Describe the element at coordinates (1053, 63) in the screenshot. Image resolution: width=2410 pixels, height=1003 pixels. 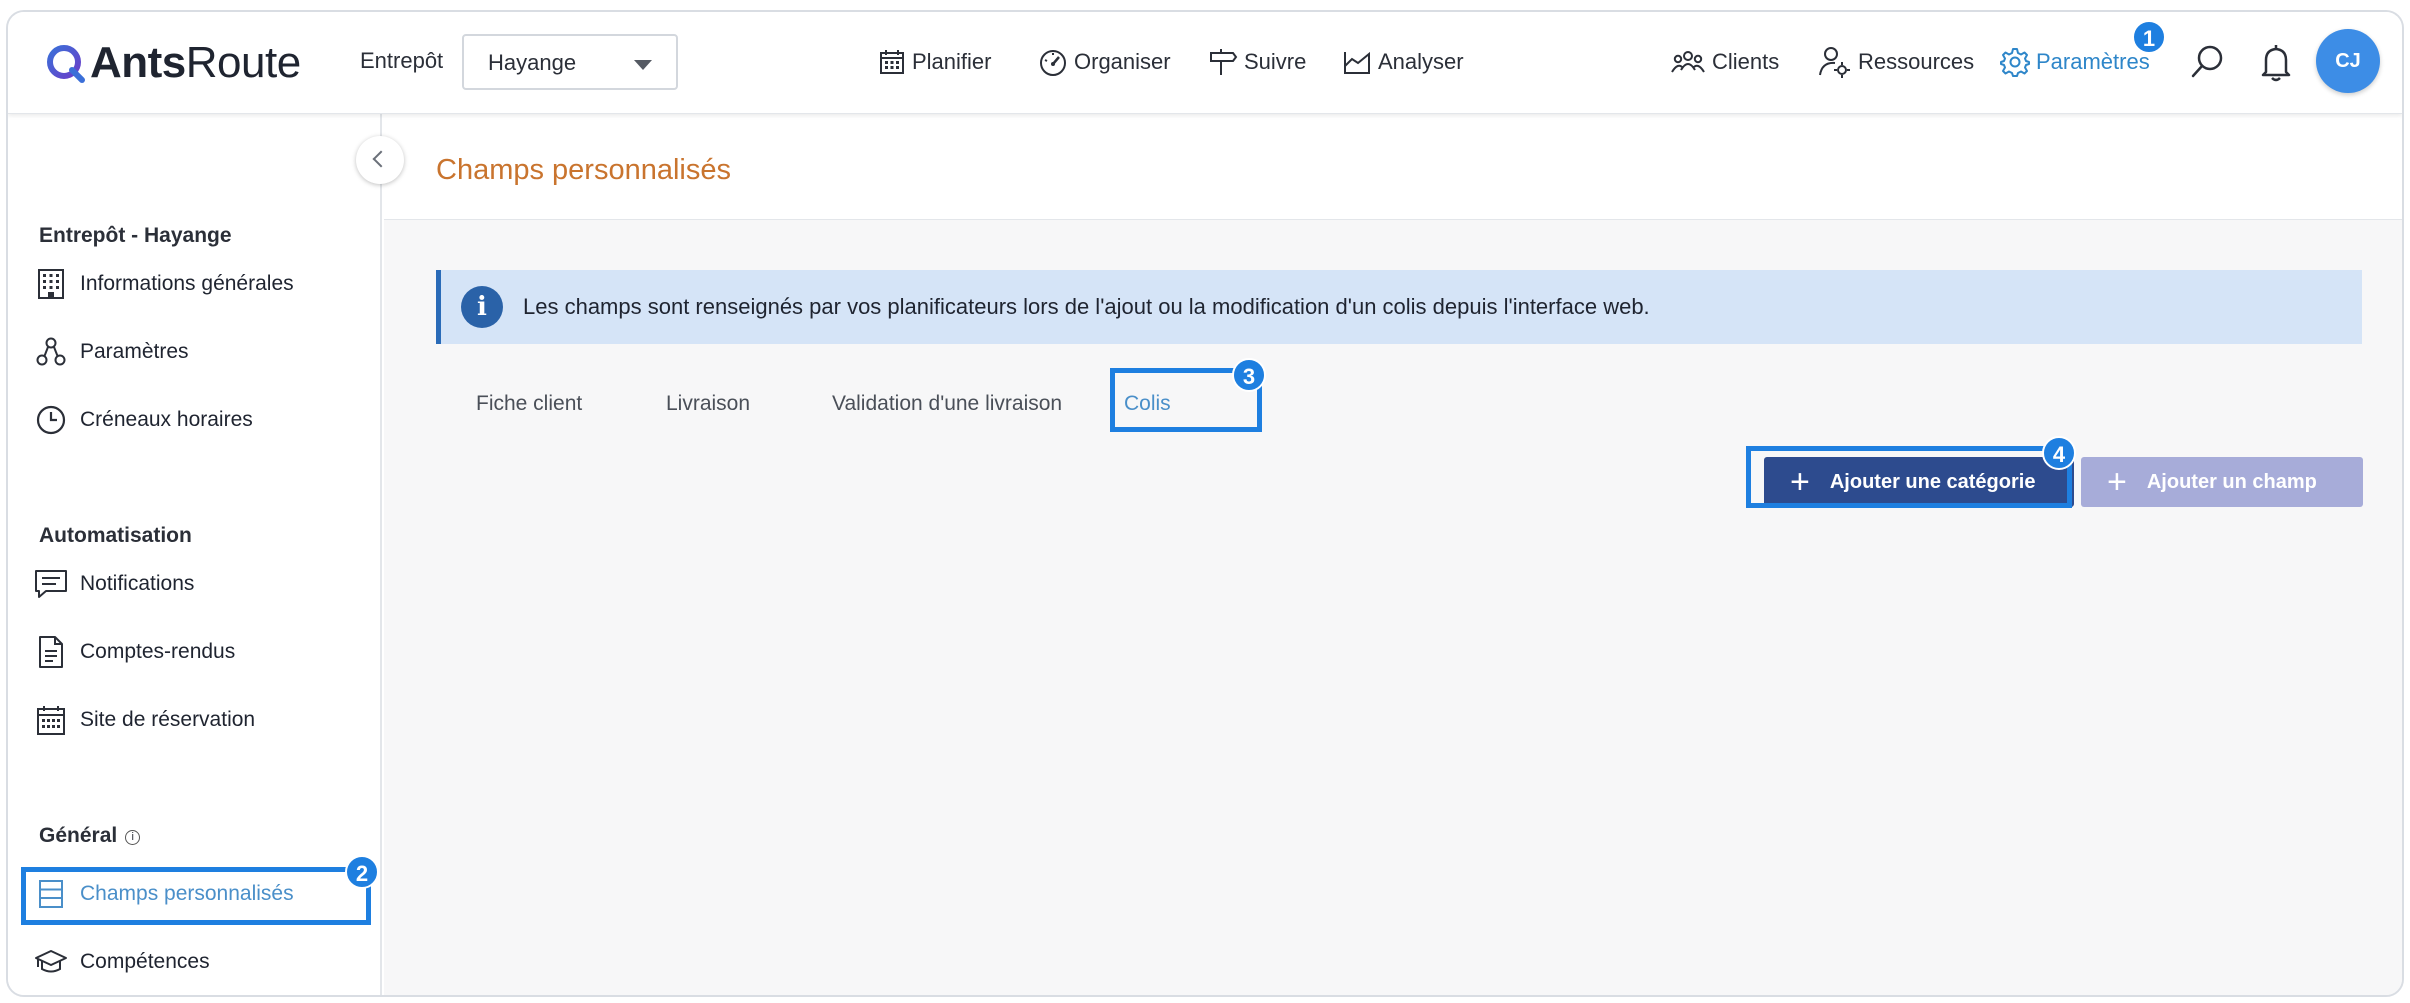
I see `gauge-icon` at that location.